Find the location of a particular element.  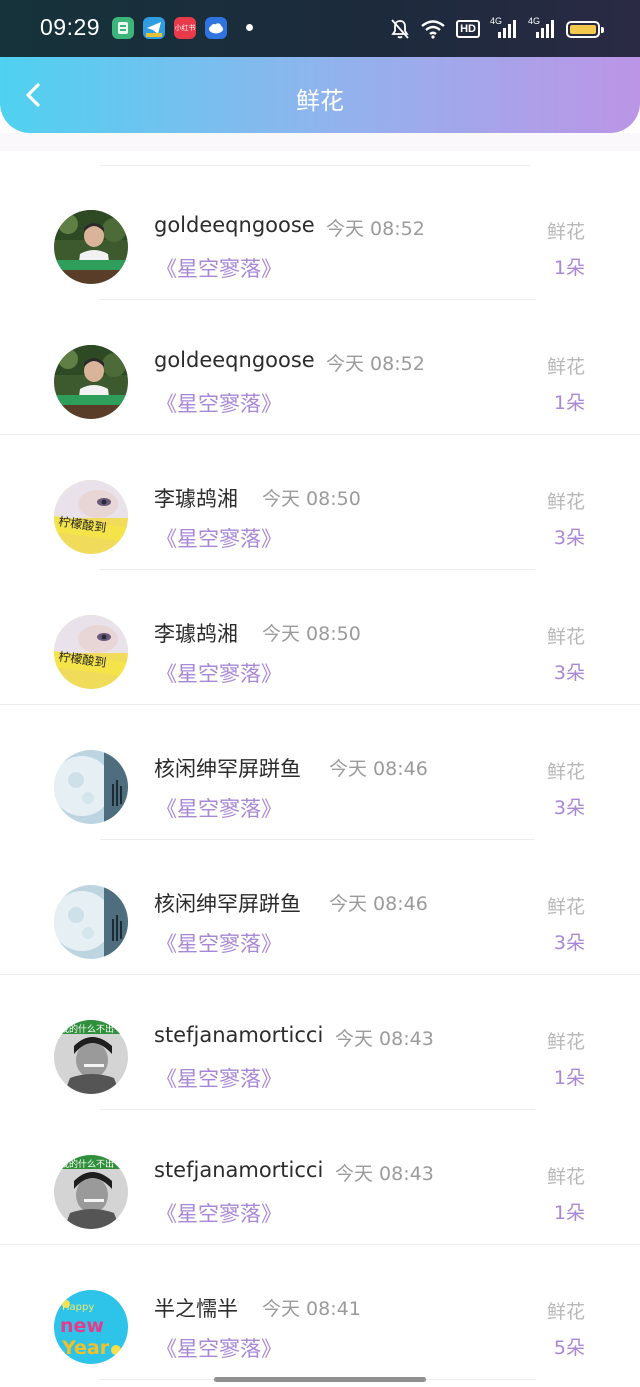

battery-icon is located at coordinates (585, 29).